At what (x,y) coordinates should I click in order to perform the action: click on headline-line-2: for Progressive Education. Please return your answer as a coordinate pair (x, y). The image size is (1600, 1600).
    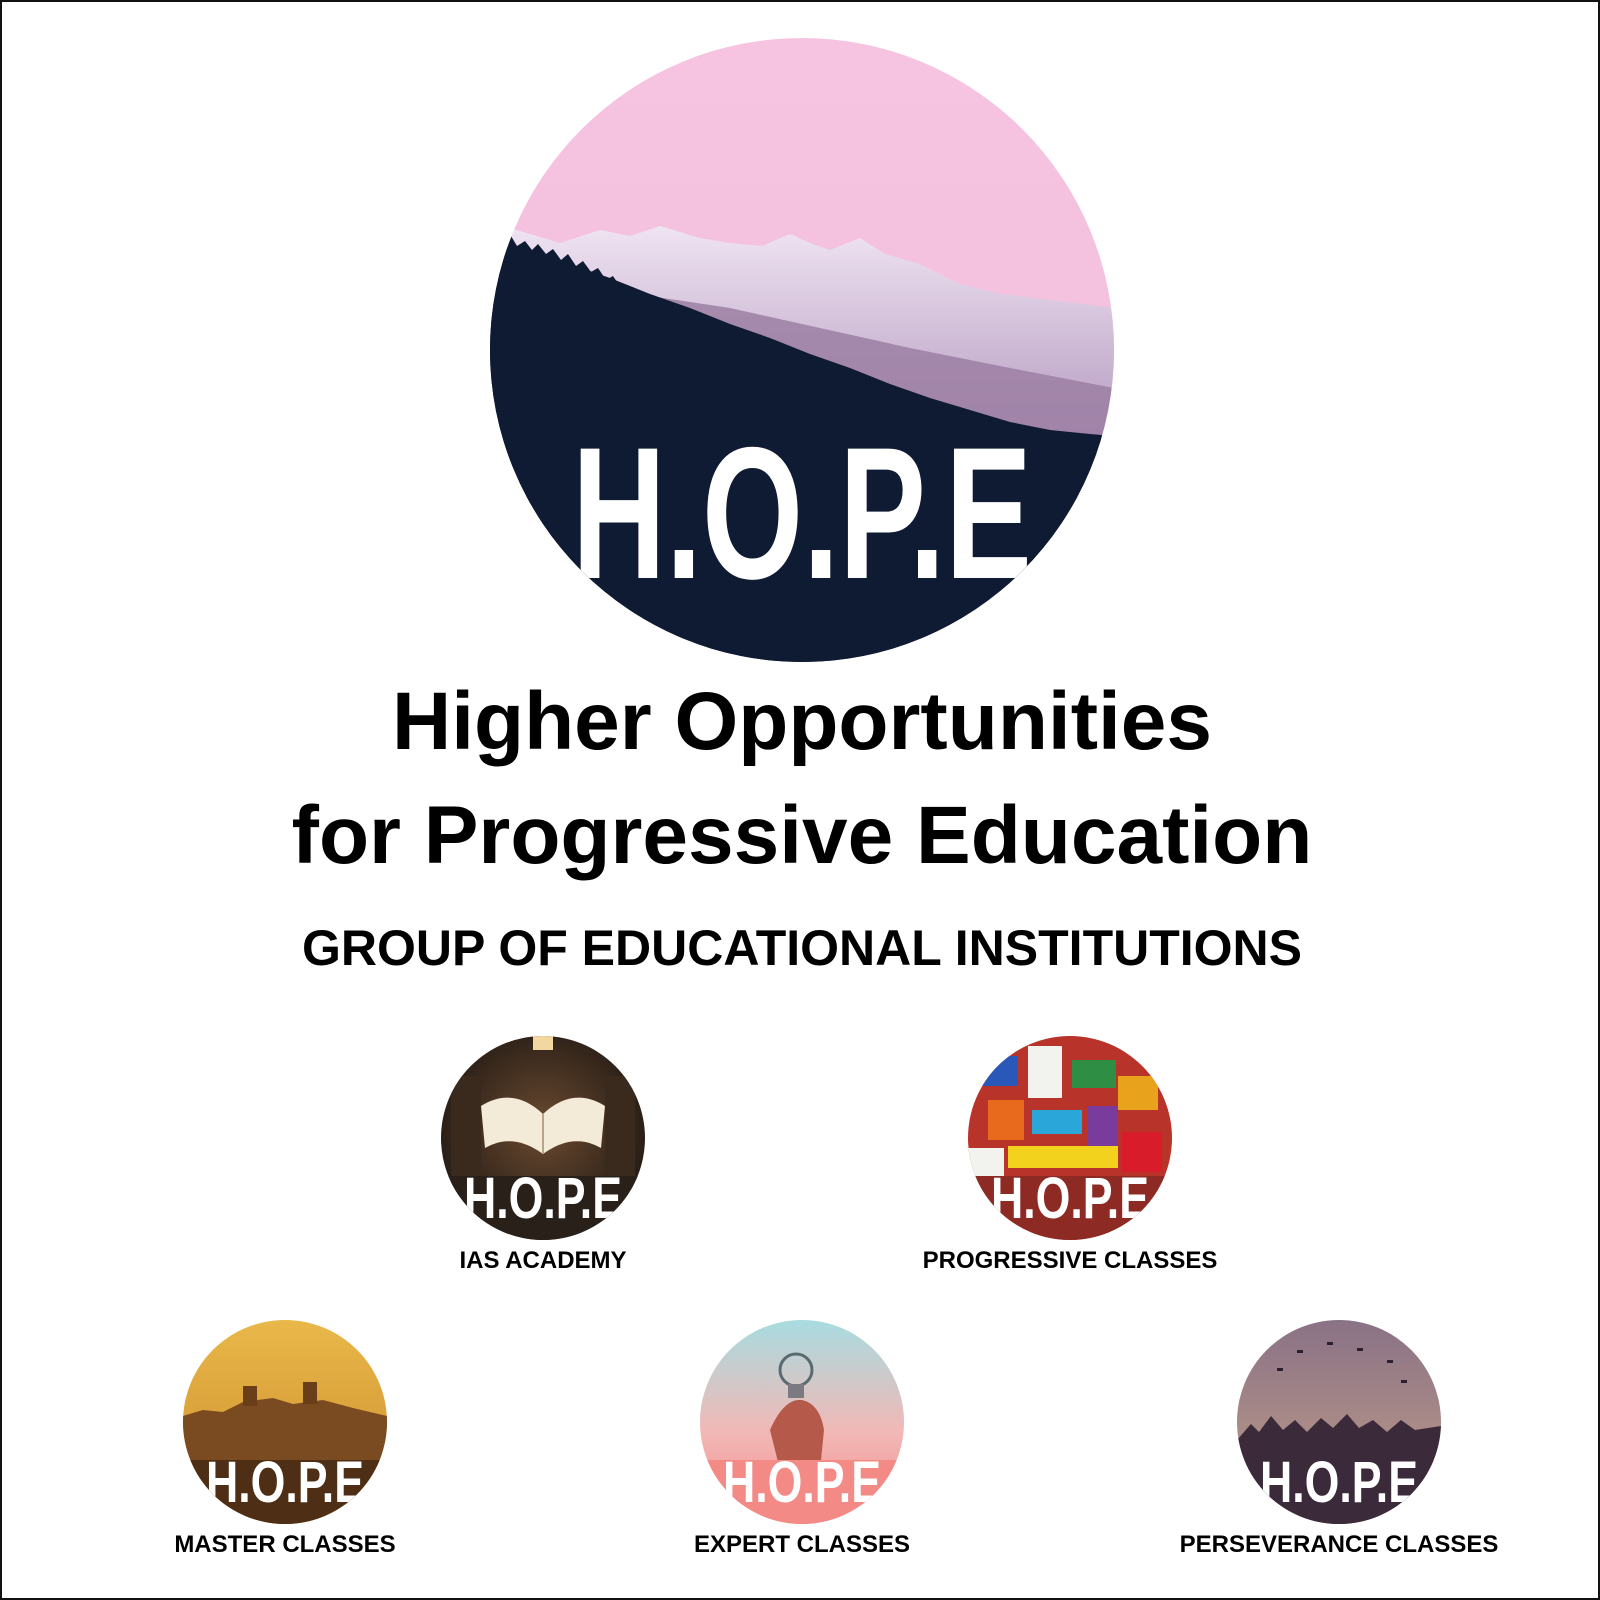
    Looking at the image, I should click on (802, 835).